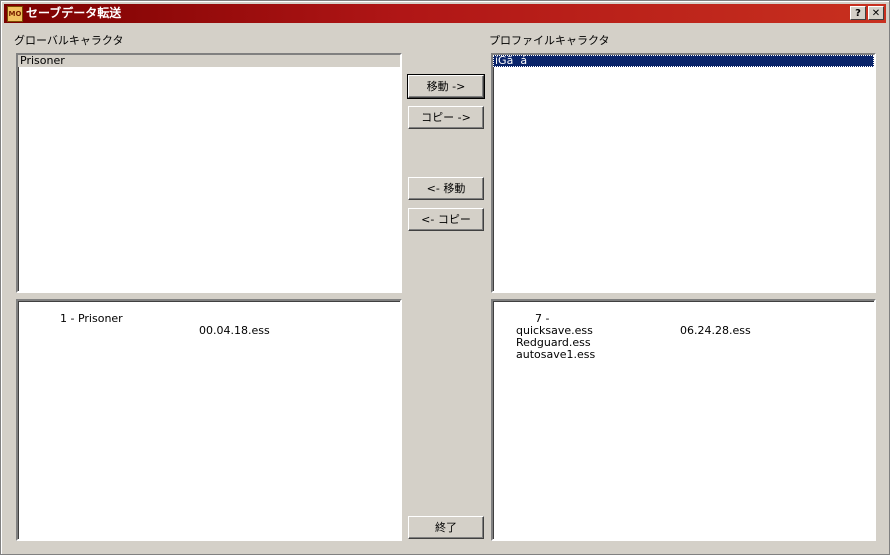 This screenshot has width=890, height=555. What do you see at coordinates (876, 13) in the screenshot?
I see `close-window-button: ✕` at bounding box center [876, 13].